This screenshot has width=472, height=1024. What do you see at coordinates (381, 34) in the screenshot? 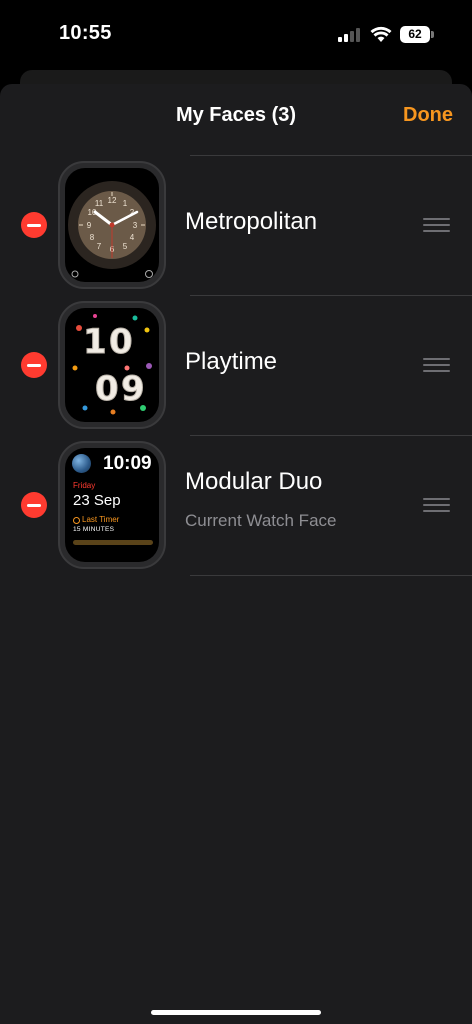
I see `wifi-icon` at bounding box center [381, 34].